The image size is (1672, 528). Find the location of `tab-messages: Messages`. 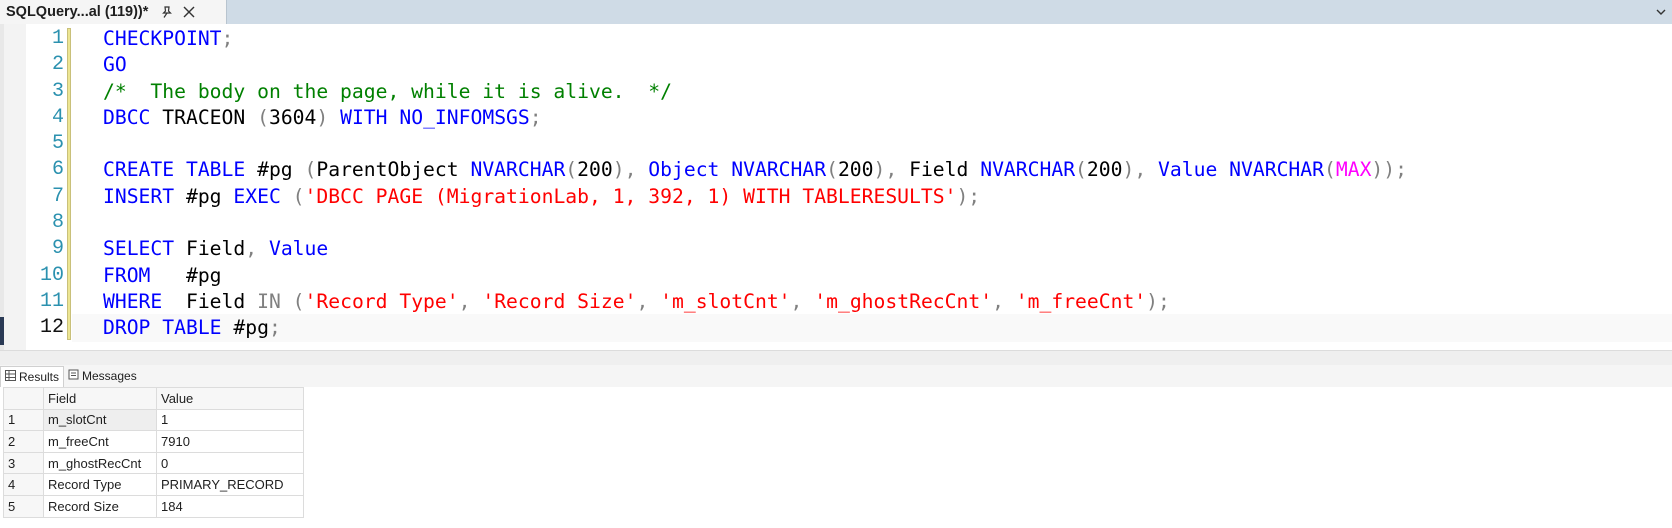

tab-messages: Messages is located at coordinates (102, 376).